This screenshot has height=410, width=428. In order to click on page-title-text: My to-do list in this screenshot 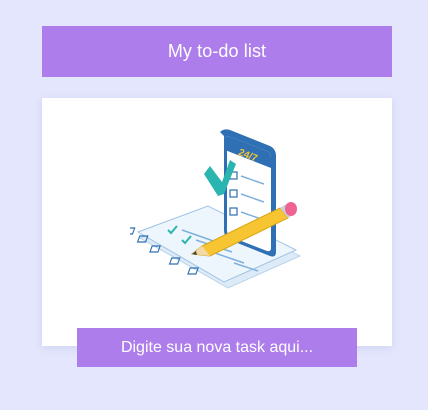, I will do `click(217, 51)`.